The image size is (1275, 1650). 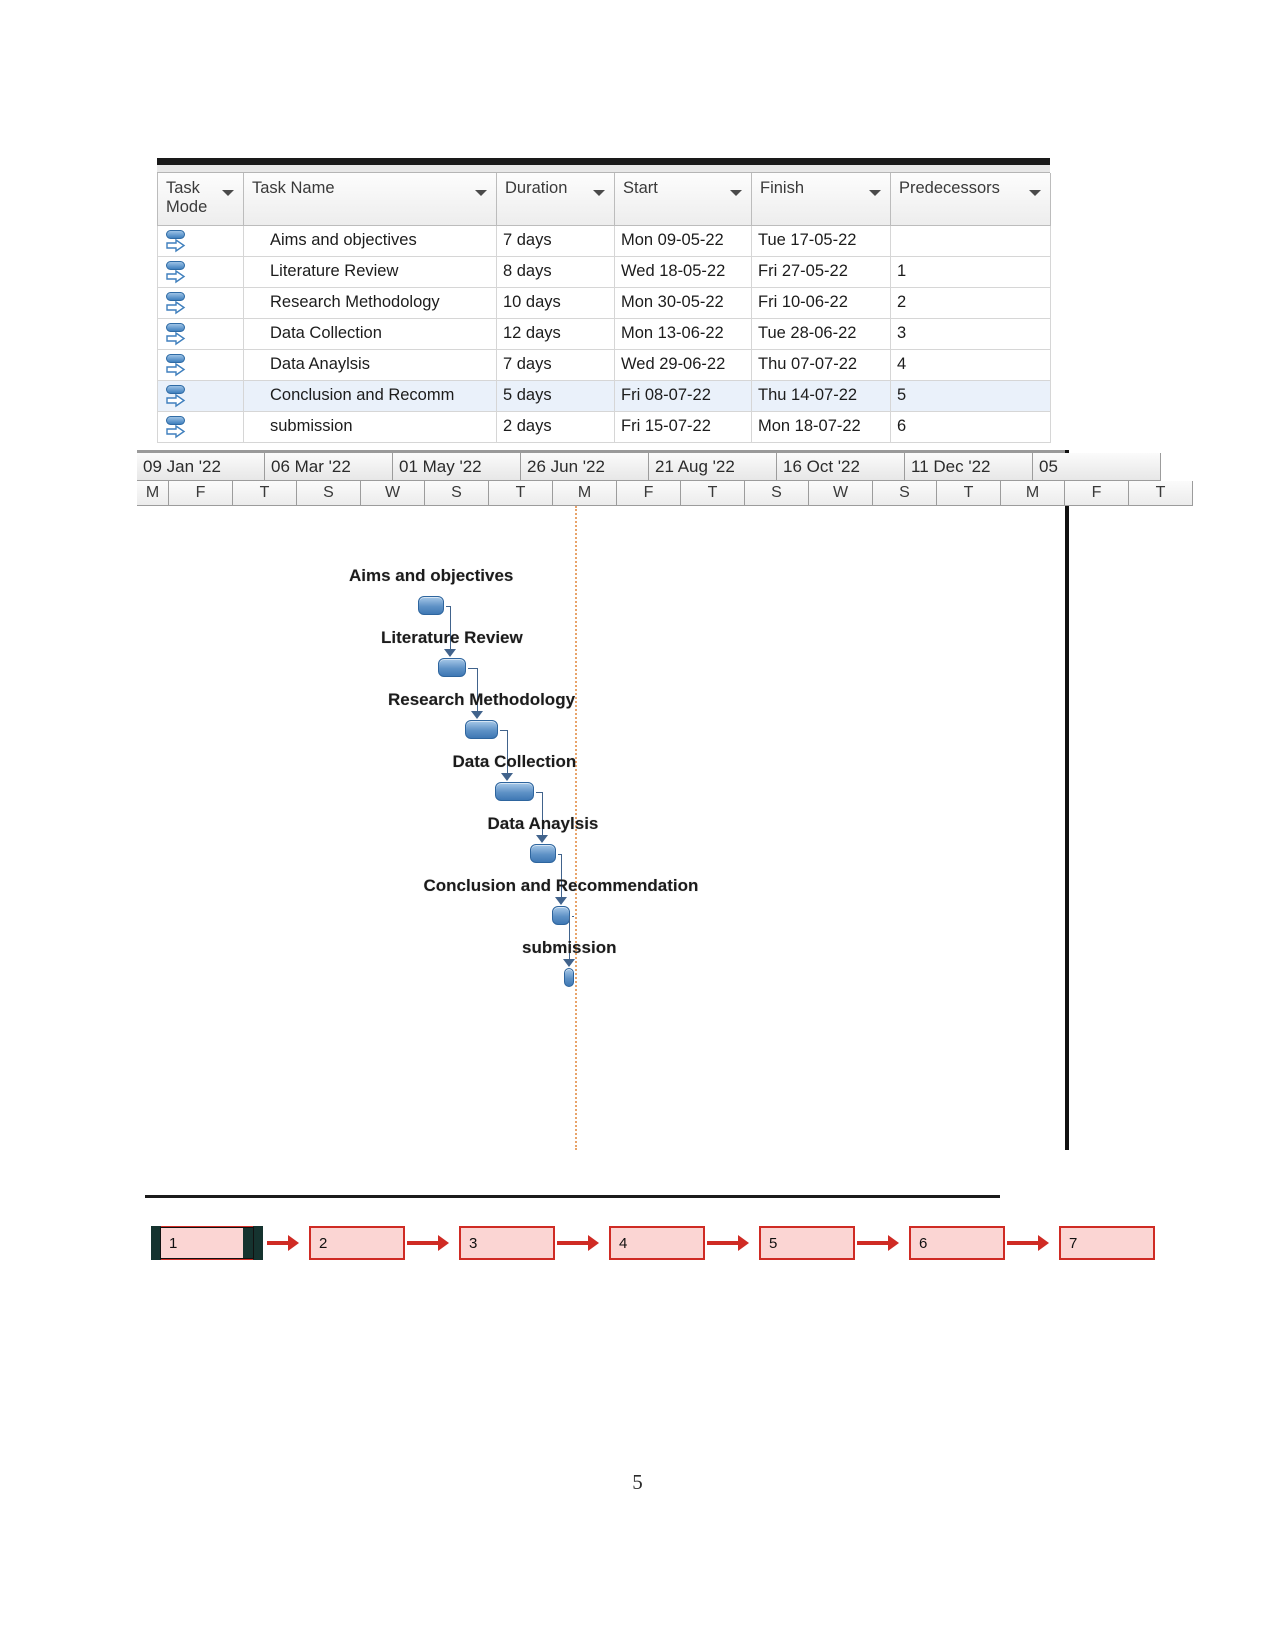 I want to click on selection-outline, so click(x=207, y=1243).